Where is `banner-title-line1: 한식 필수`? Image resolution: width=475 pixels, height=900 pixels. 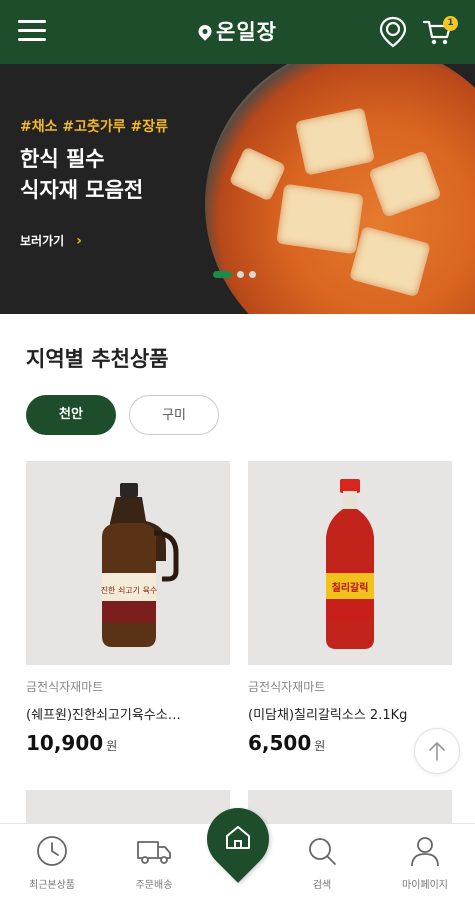
banner-title-line1: 한식 필수 is located at coordinates (62, 159).